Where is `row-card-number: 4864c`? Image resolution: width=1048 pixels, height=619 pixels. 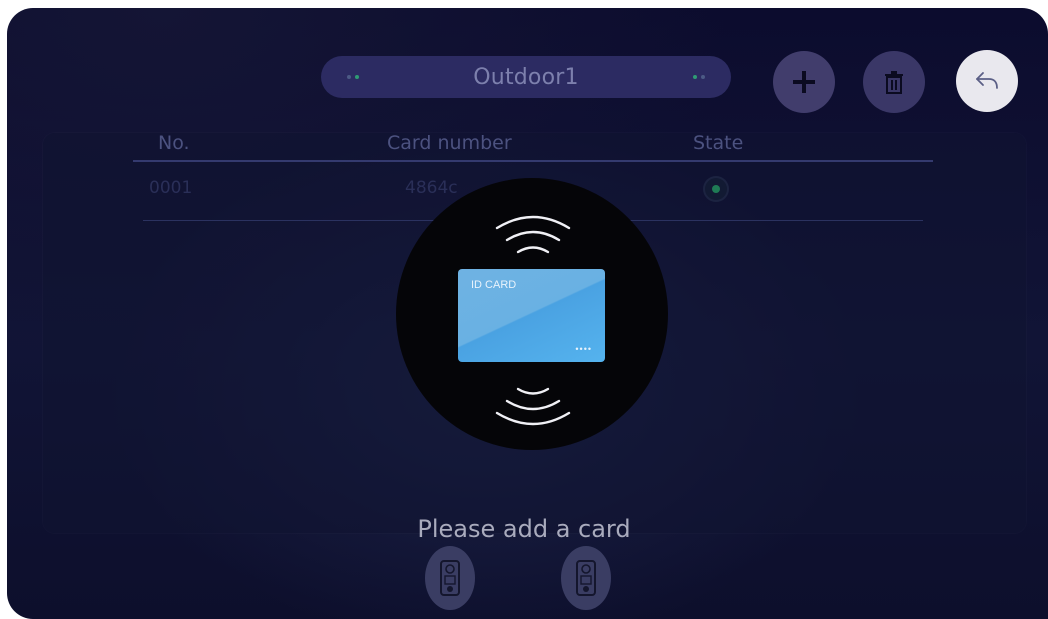
row-card-number: 4864c is located at coordinates (431, 188).